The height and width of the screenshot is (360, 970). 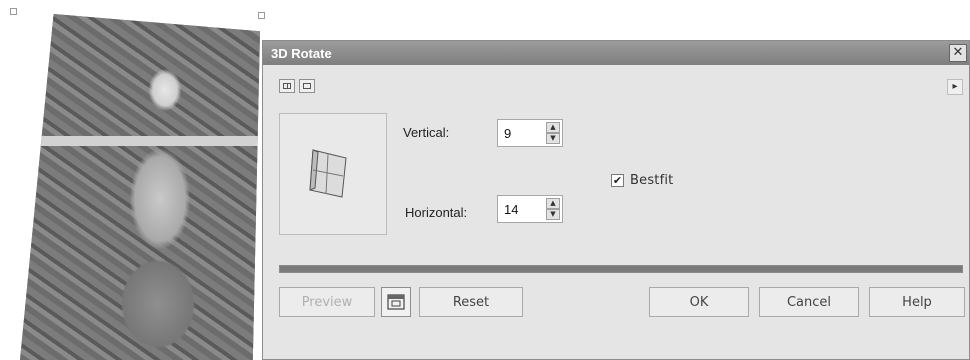 I want to click on horizontal-down-button: ▼, so click(x=553, y=214).